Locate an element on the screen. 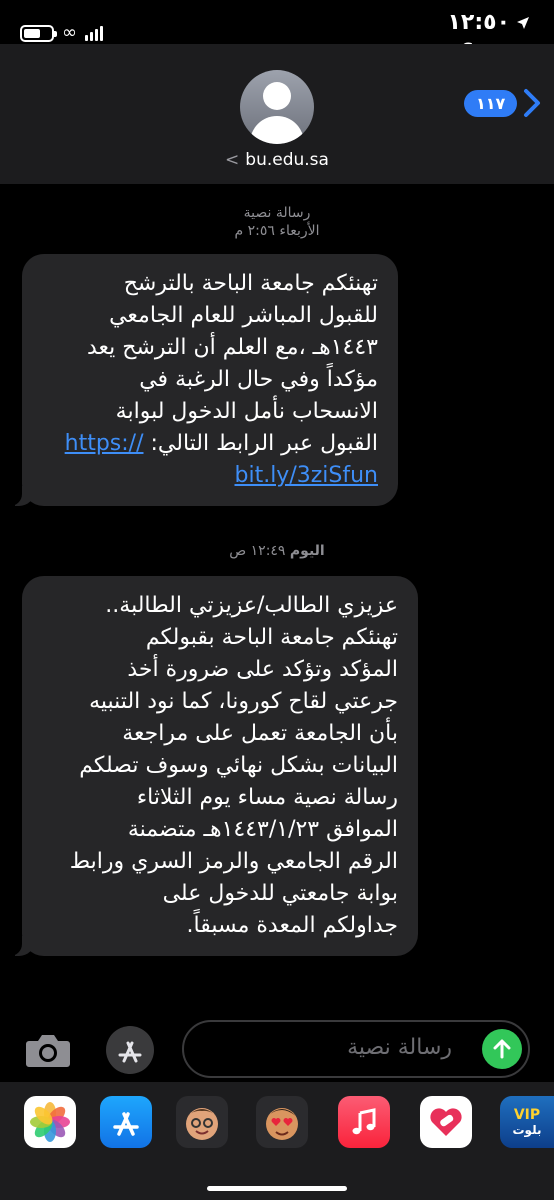 The width and height of the screenshot is (554, 1200). contact-name-button: < bu.edu.sa is located at coordinates (277, 160).